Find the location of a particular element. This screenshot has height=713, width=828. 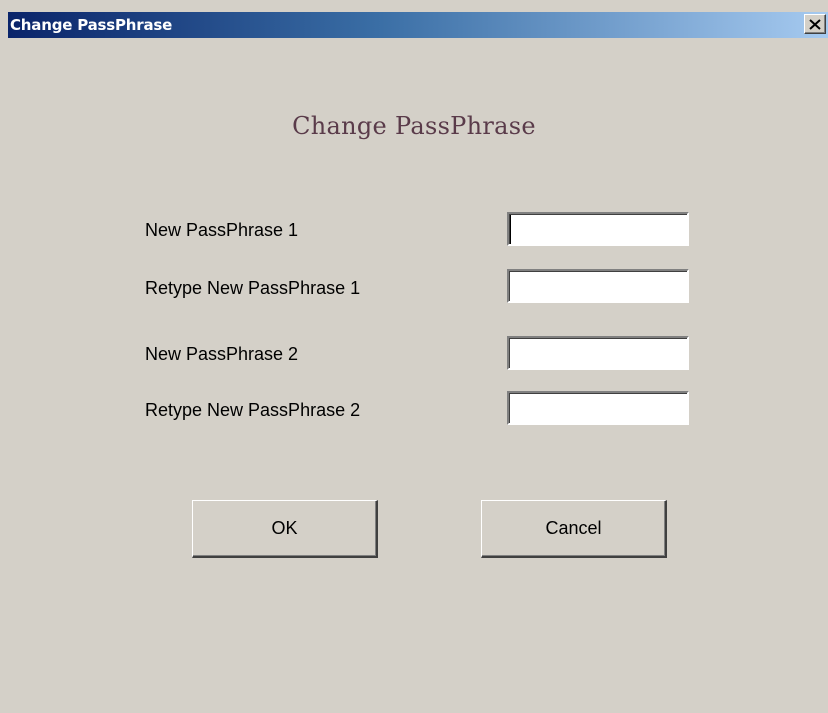

retype-new-passphrase-1-input is located at coordinates (598, 286).